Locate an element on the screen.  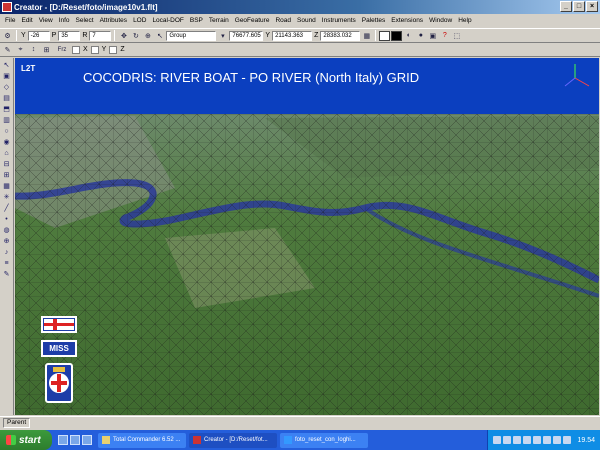
dof-tool-icon: ⊕ is located at coordinates (6, 241).